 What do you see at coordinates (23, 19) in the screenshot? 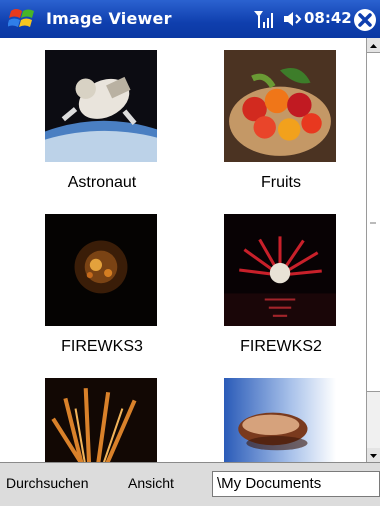
I see `windows-start-icon` at bounding box center [23, 19].